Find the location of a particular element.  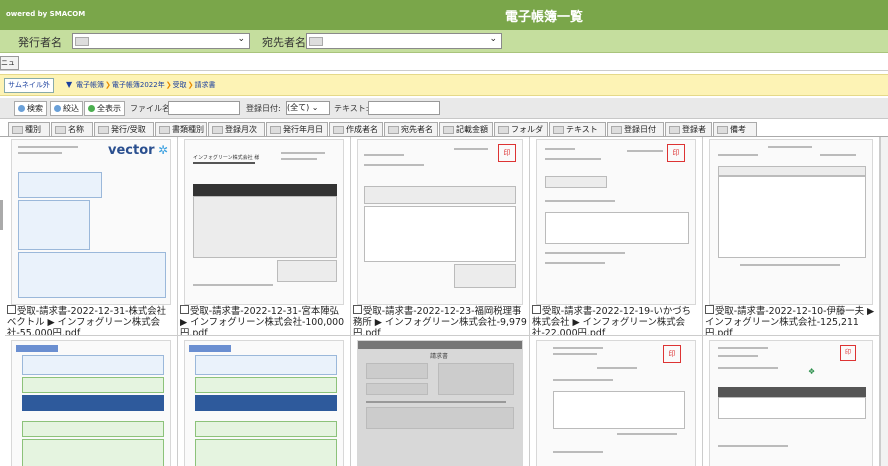

breadcrumb-item: 受取 is located at coordinates (180, 85).